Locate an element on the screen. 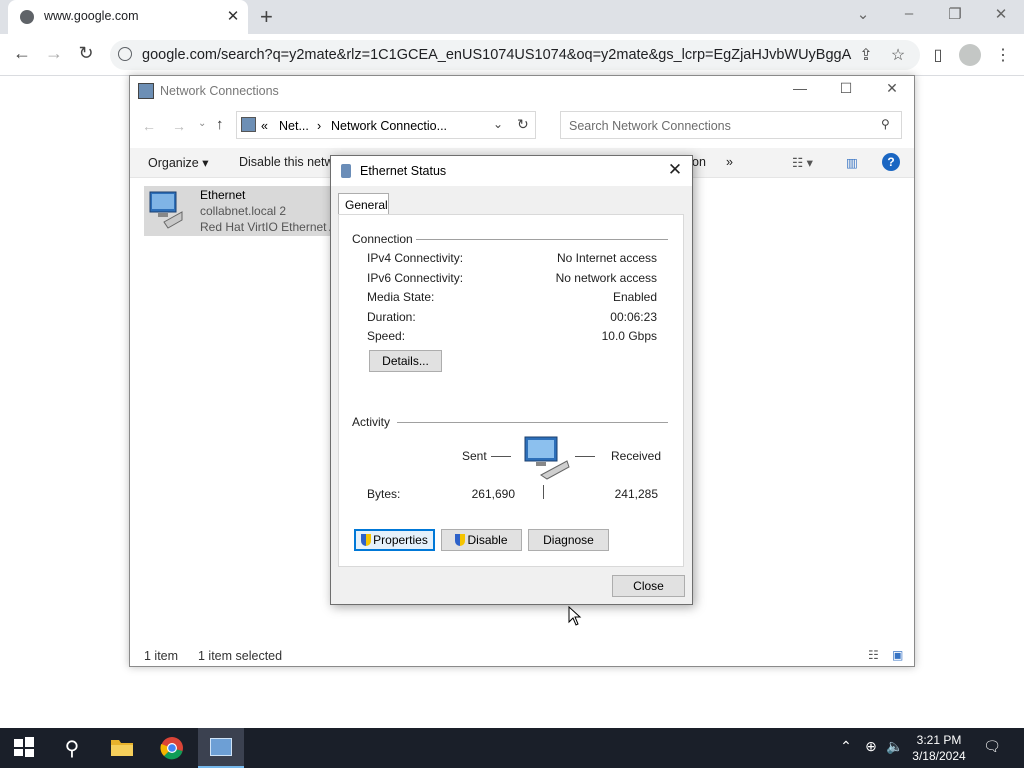 This screenshot has height=768, width=1024. bytes-label: Bytes: is located at coordinates (384, 494).